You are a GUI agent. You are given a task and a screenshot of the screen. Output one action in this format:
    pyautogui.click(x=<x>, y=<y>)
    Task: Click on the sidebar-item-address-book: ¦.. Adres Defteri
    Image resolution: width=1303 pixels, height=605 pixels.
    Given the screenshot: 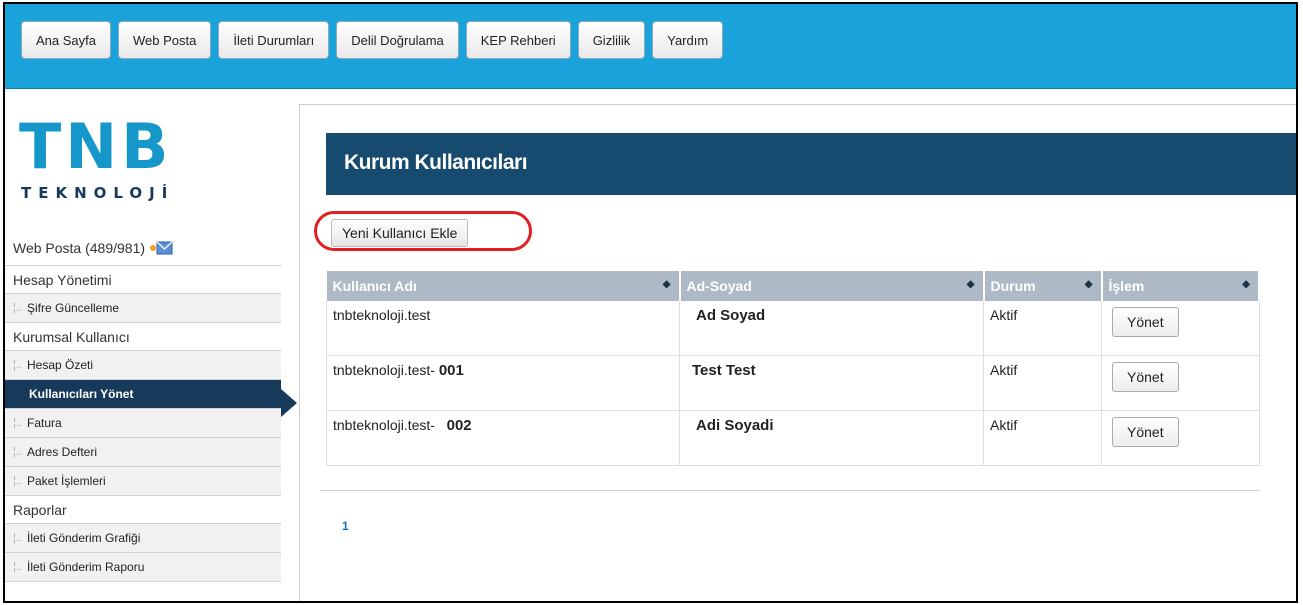 What is the action you would take?
    pyautogui.click(x=143, y=452)
    